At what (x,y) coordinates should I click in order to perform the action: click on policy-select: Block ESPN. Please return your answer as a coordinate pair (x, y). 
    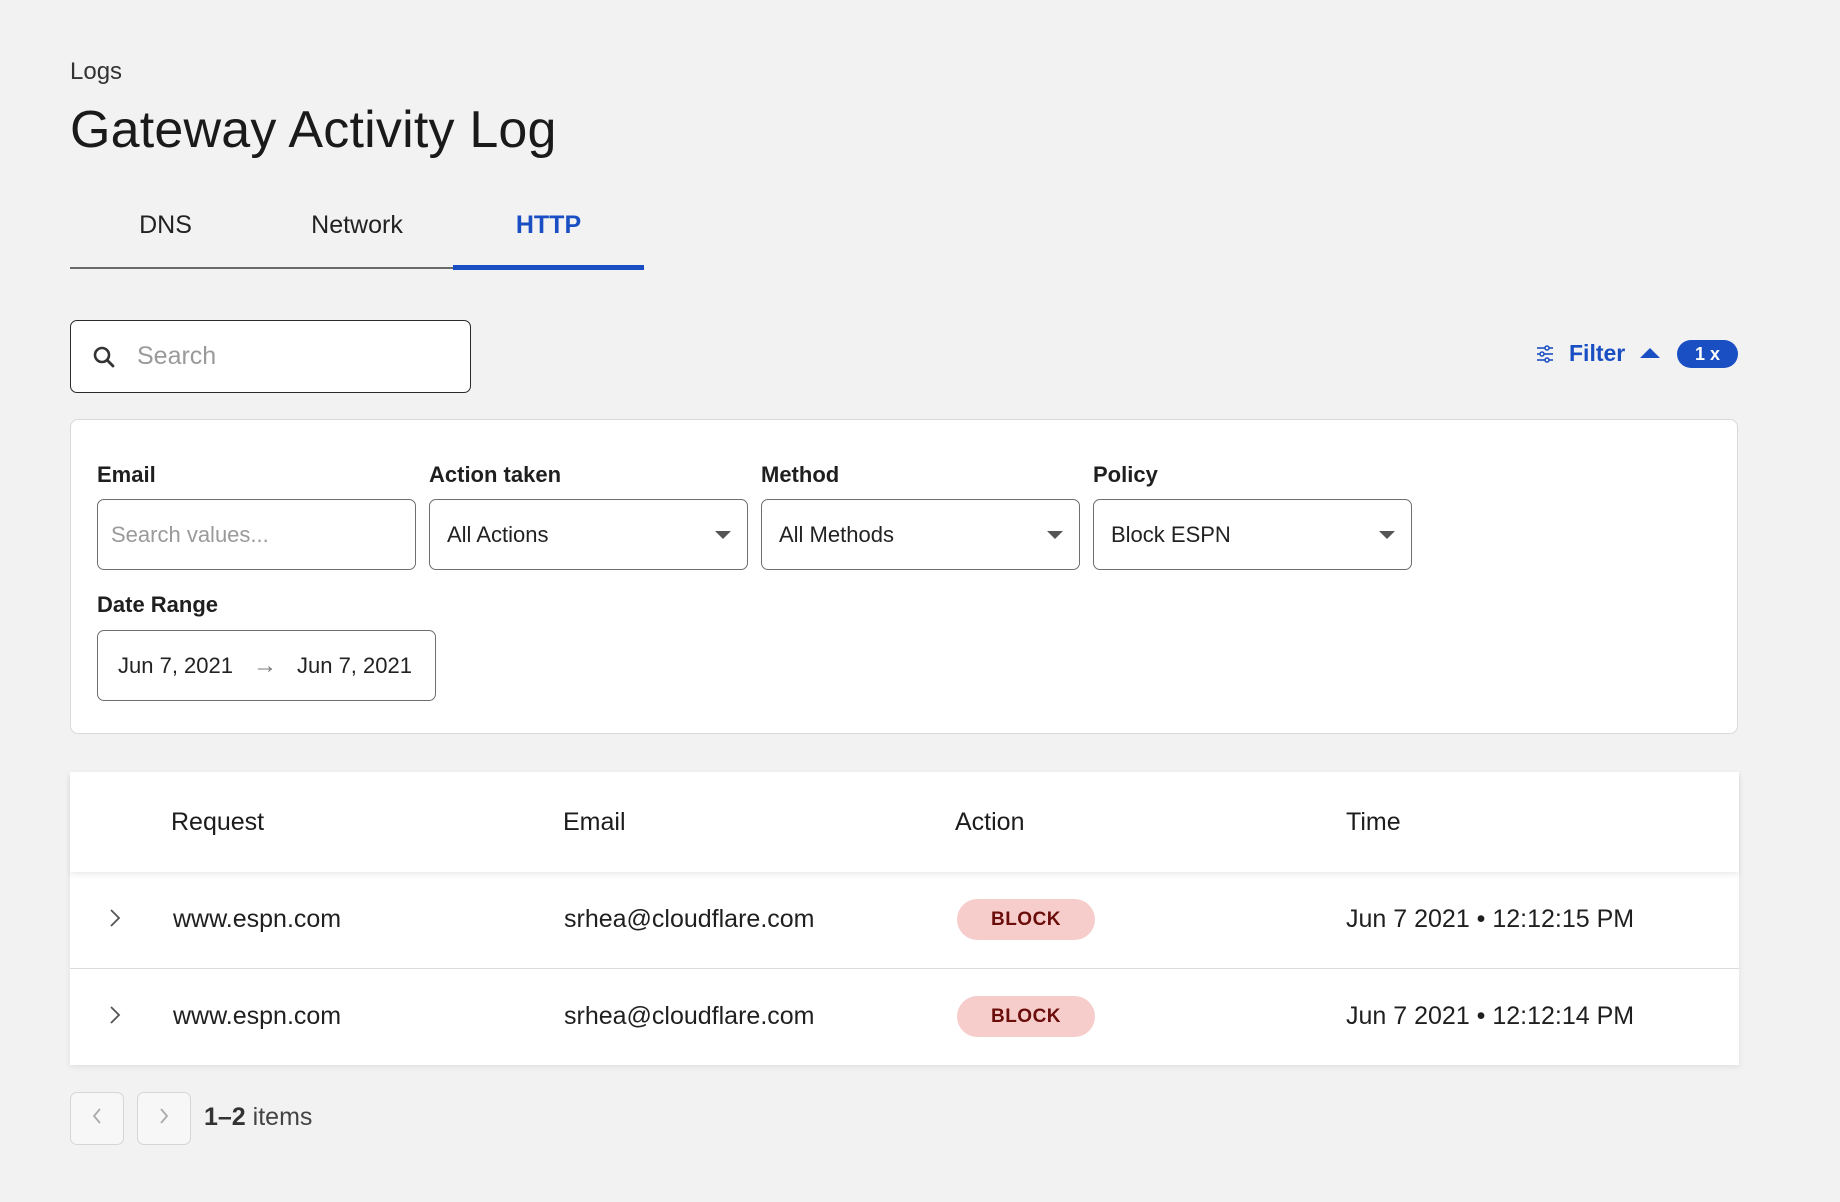
    Looking at the image, I should click on (1252, 534).